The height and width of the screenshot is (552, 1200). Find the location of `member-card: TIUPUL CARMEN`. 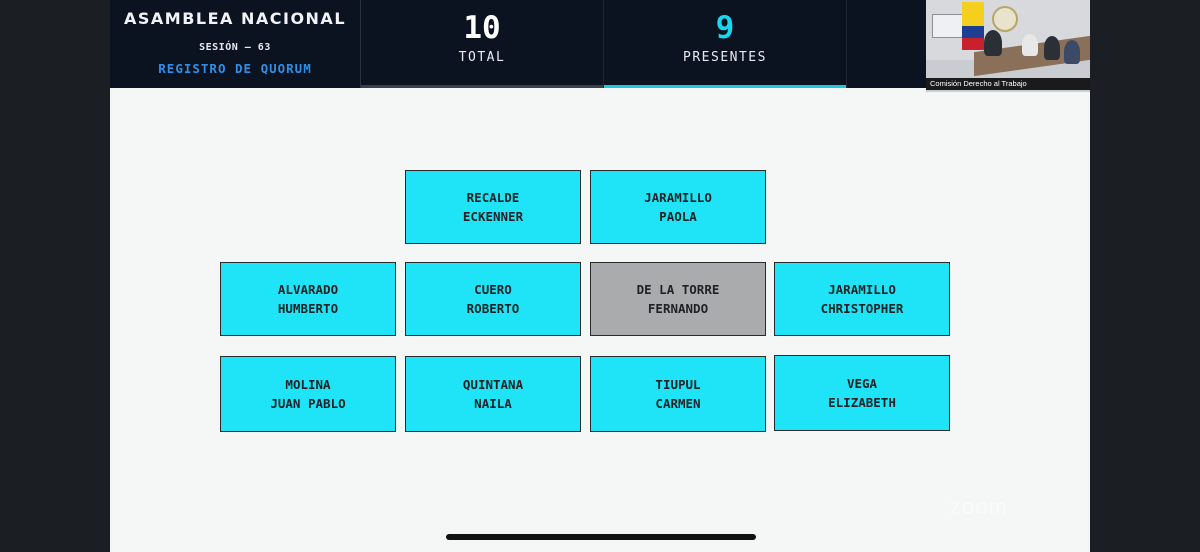

member-card: TIUPUL CARMEN is located at coordinates (678, 394).